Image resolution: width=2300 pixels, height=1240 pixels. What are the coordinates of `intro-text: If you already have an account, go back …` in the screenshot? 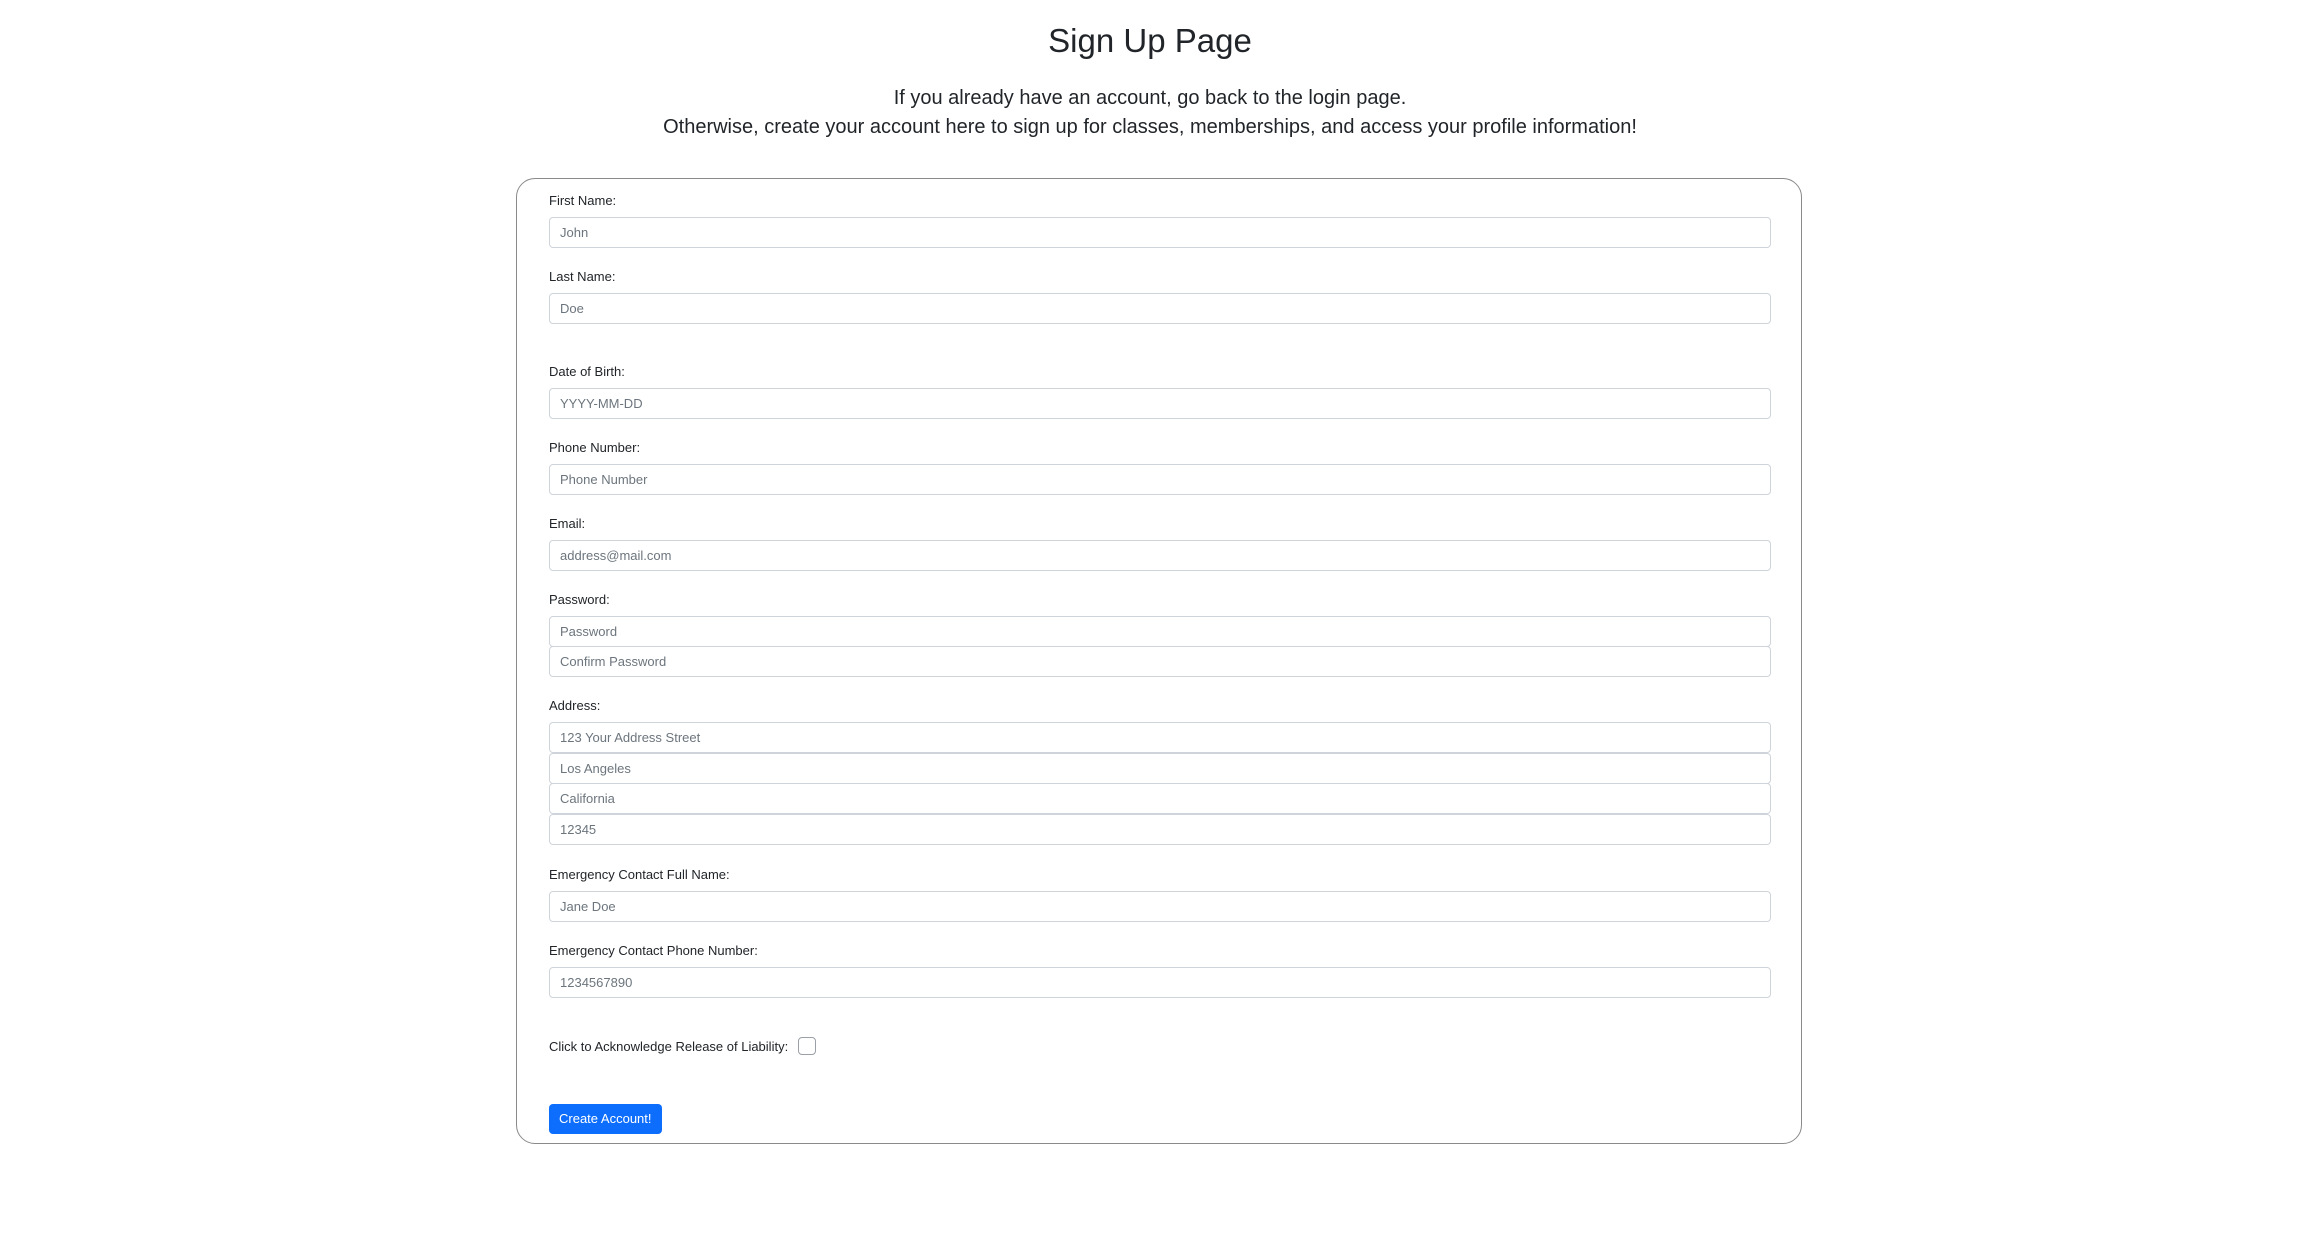 It's located at (1150, 113).